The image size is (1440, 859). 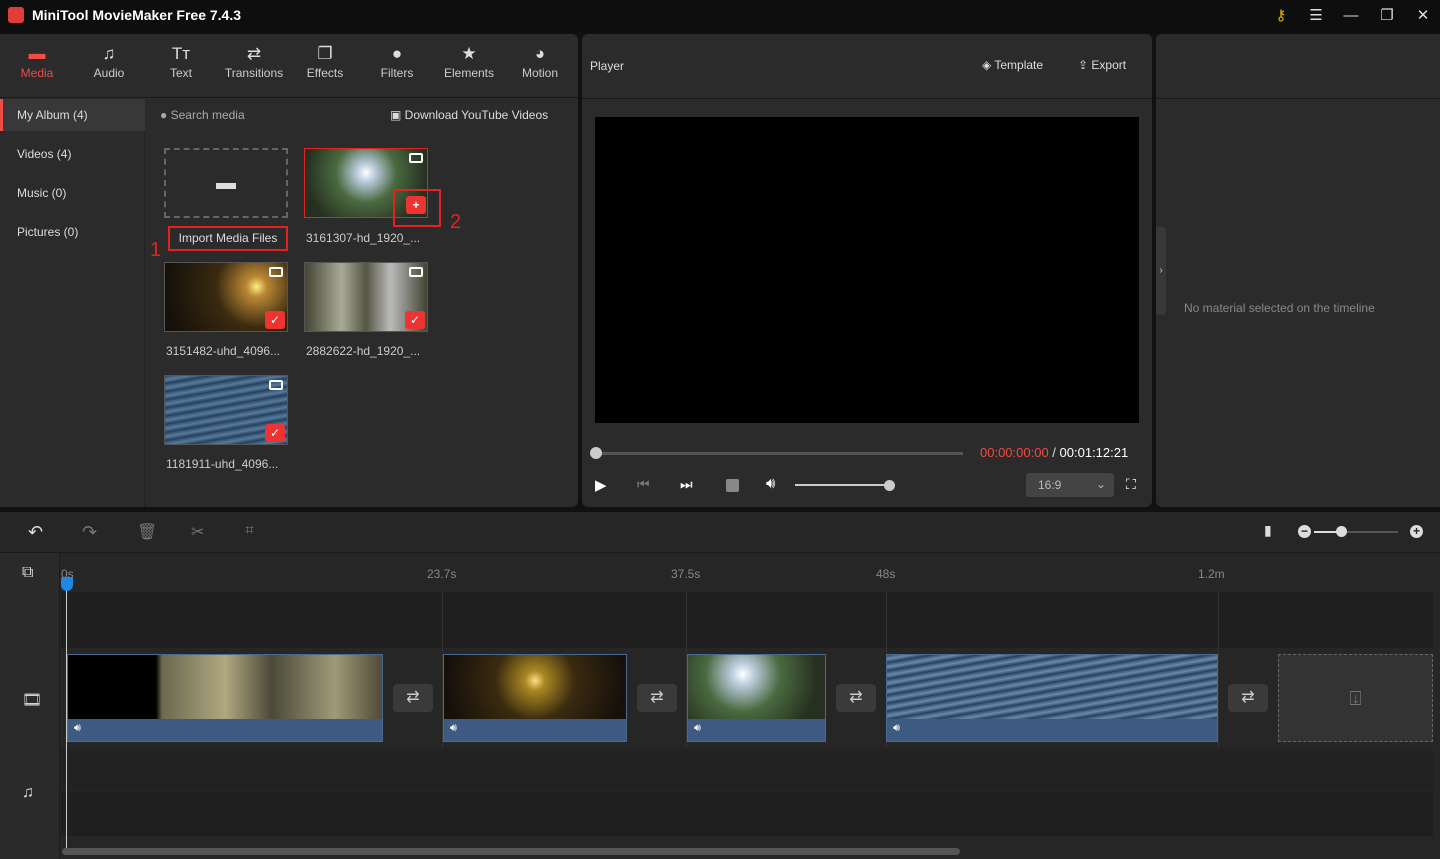 I want to click on export-icon: ⇪, so click(x=1085, y=65).